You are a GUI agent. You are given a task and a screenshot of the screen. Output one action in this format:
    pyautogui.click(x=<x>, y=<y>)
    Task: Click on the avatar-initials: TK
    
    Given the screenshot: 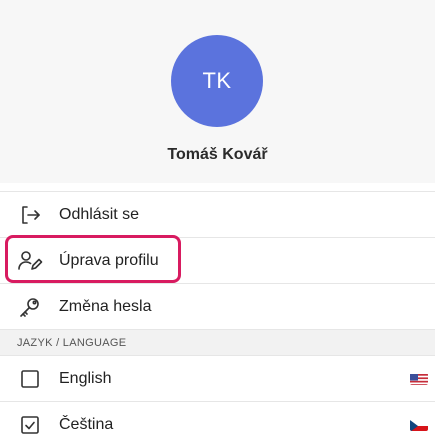 What is the action you would take?
    pyautogui.click(x=217, y=80)
    